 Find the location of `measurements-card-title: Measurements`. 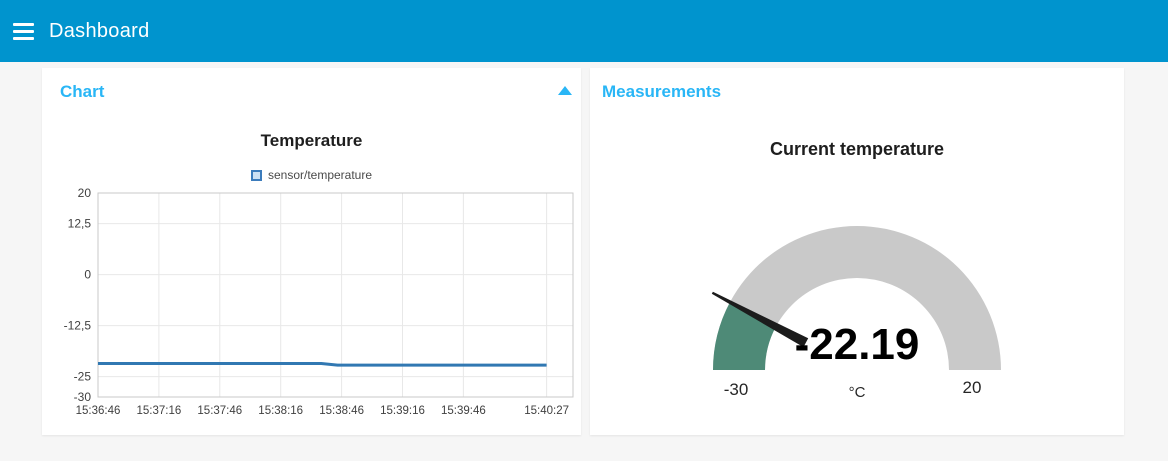

measurements-card-title: Measurements is located at coordinates (662, 91).